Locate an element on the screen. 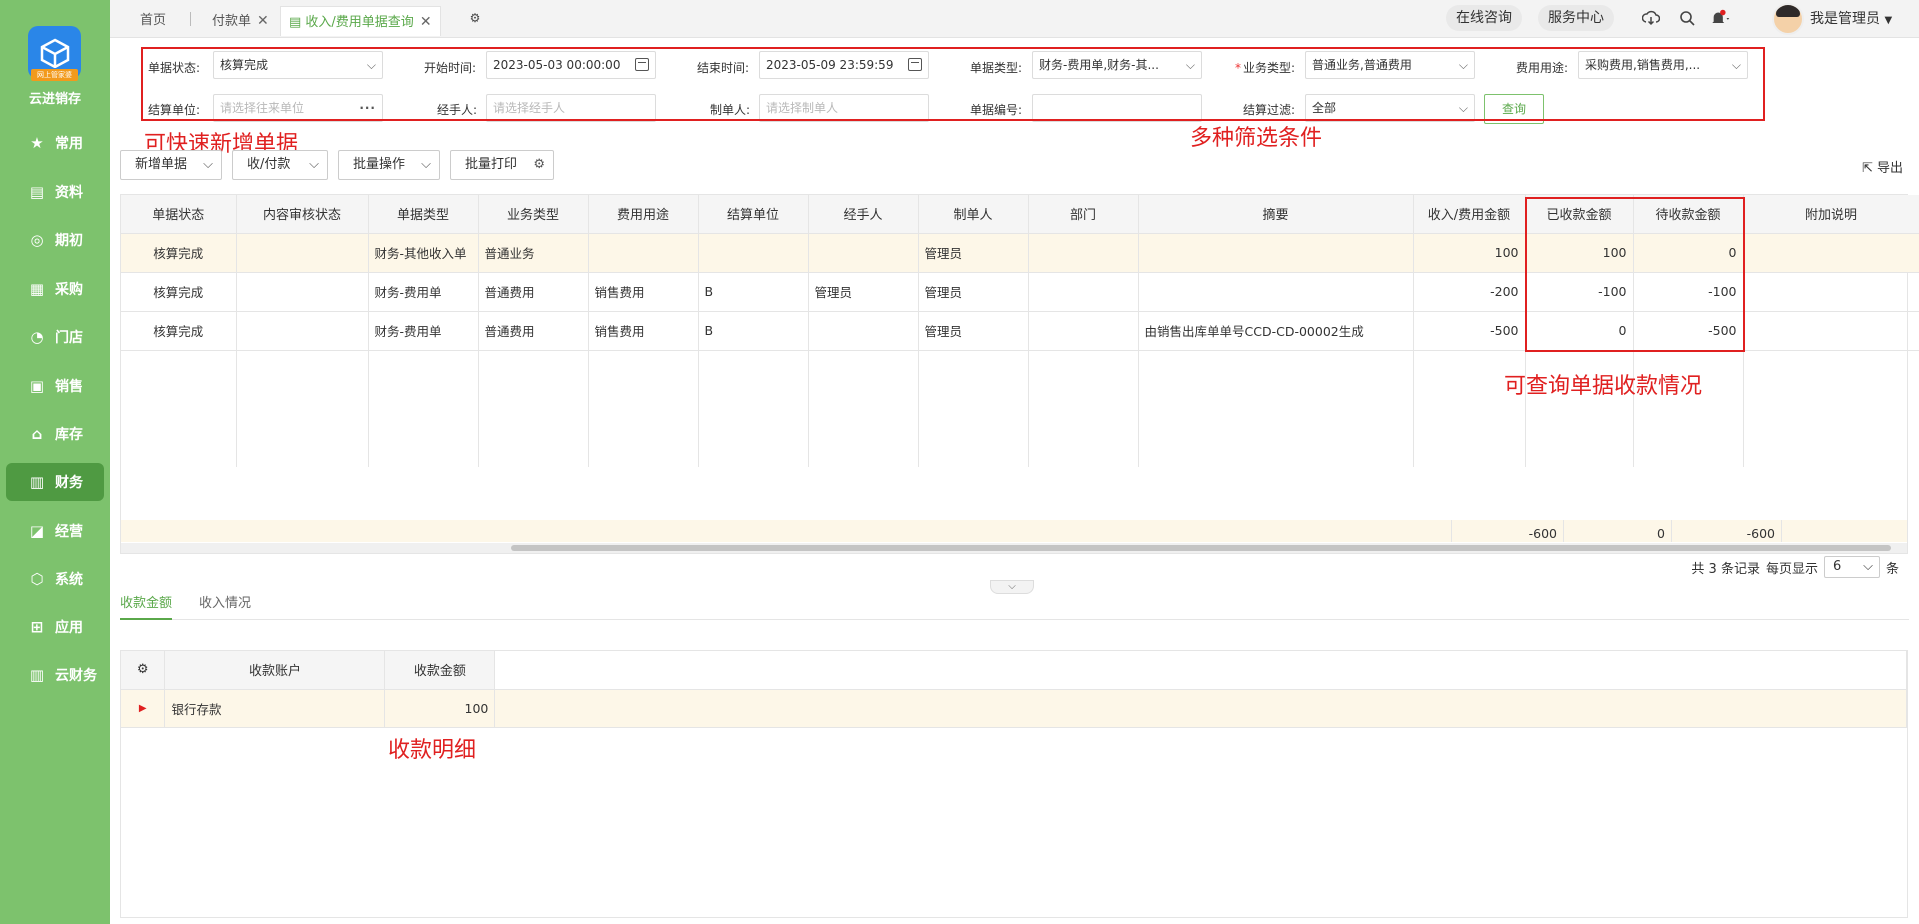 The image size is (1919, 924). horizontal-scrollbar is located at coordinates (1014, 548).